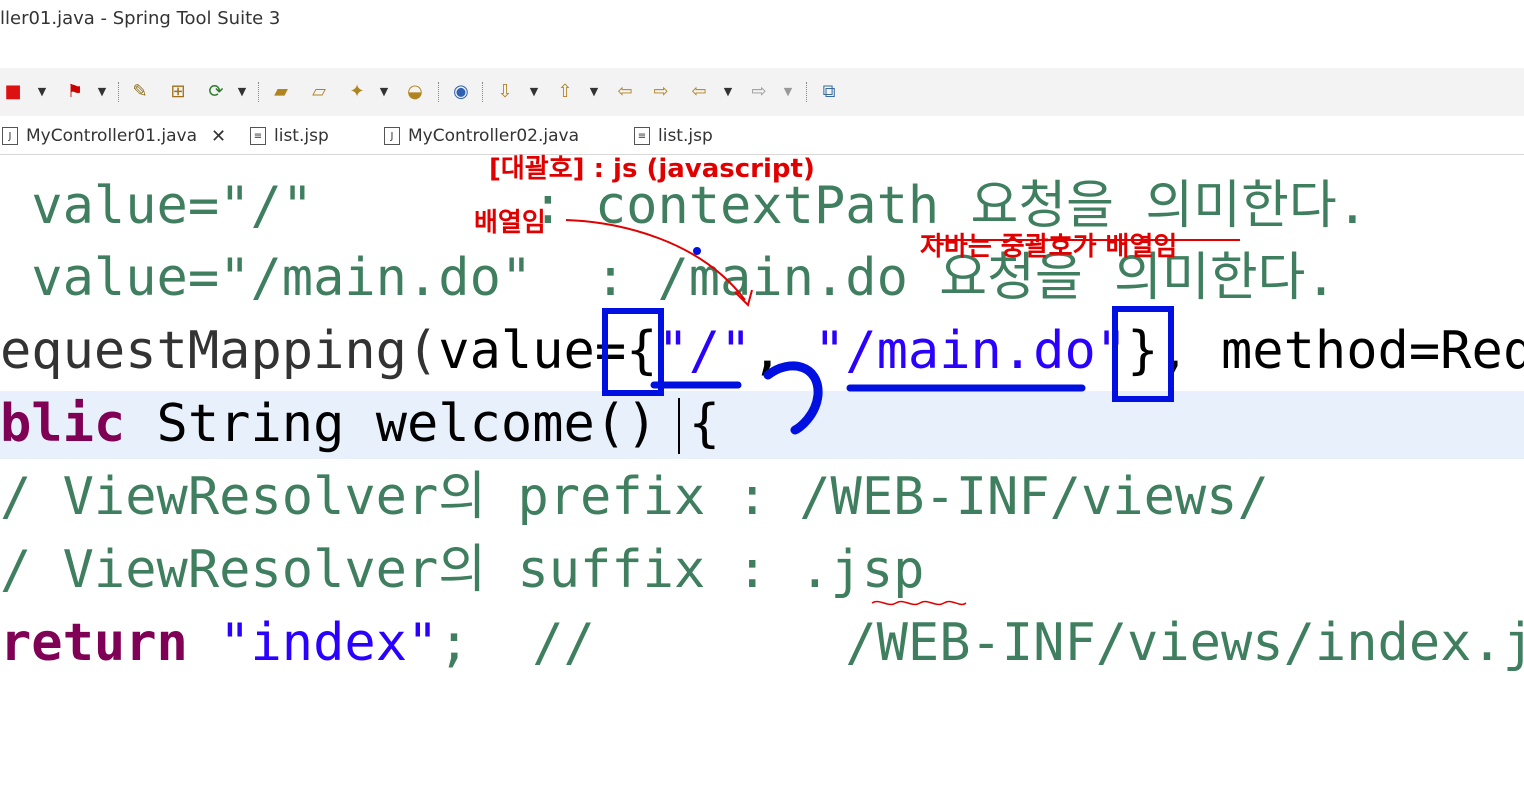 Image resolution: width=1524 pixels, height=797 pixels. I want to click on array-note: 배열임, so click(510, 223).